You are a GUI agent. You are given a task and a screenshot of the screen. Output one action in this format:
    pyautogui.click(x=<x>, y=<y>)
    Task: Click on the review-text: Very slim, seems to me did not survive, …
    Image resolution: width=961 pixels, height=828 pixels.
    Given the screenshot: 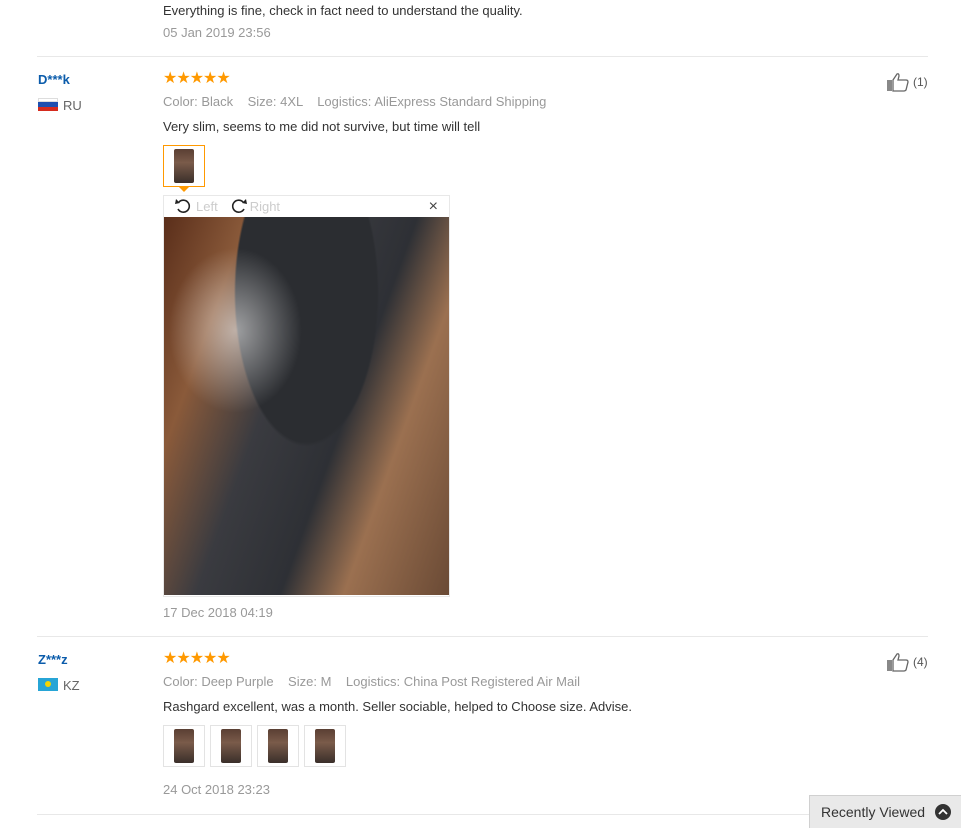 What is the action you would take?
    pyautogui.click(x=322, y=126)
    